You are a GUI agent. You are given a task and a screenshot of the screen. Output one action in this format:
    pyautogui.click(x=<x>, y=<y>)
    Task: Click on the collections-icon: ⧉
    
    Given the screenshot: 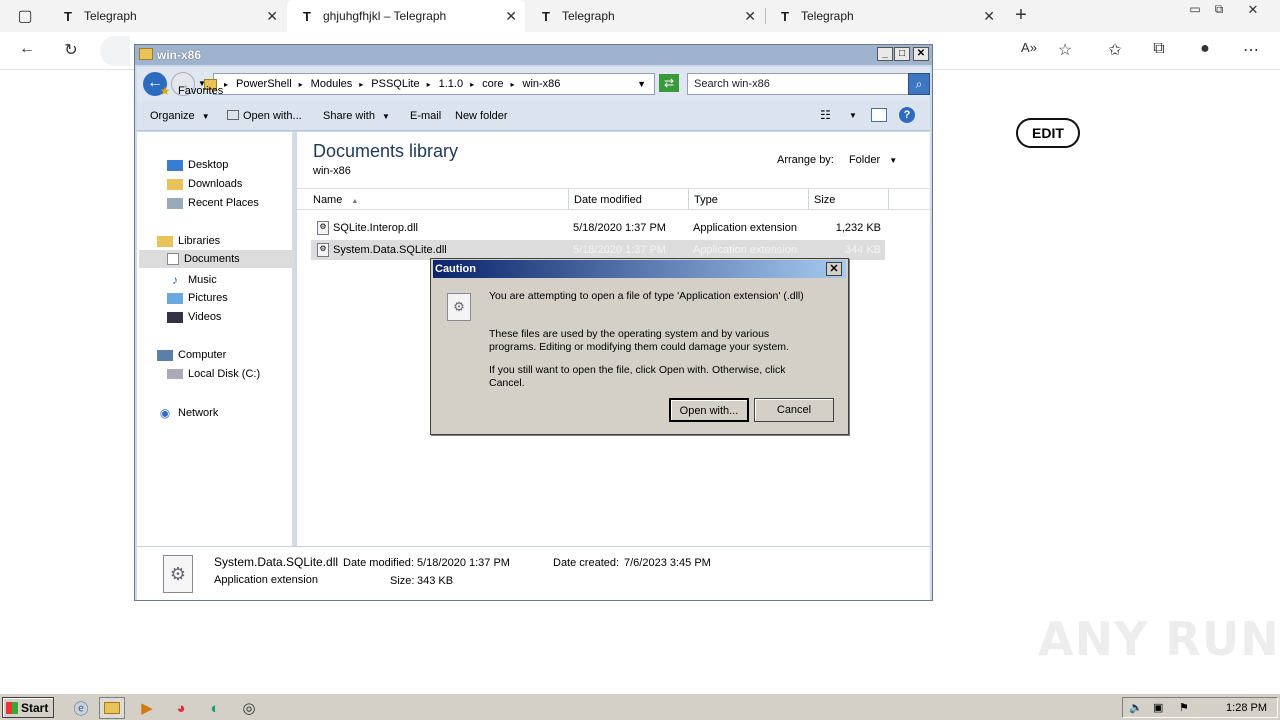 What is the action you would take?
    pyautogui.click(x=1159, y=49)
    